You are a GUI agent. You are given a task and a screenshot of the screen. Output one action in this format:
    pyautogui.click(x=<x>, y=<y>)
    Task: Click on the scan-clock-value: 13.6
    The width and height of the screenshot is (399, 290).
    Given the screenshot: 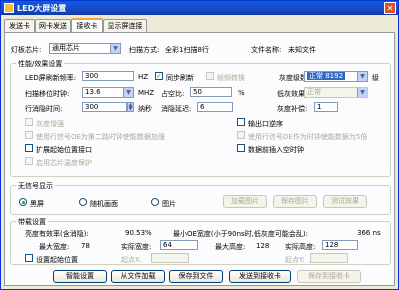 What is the action you would take?
    pyautogui.click(x=93, y=92)
    